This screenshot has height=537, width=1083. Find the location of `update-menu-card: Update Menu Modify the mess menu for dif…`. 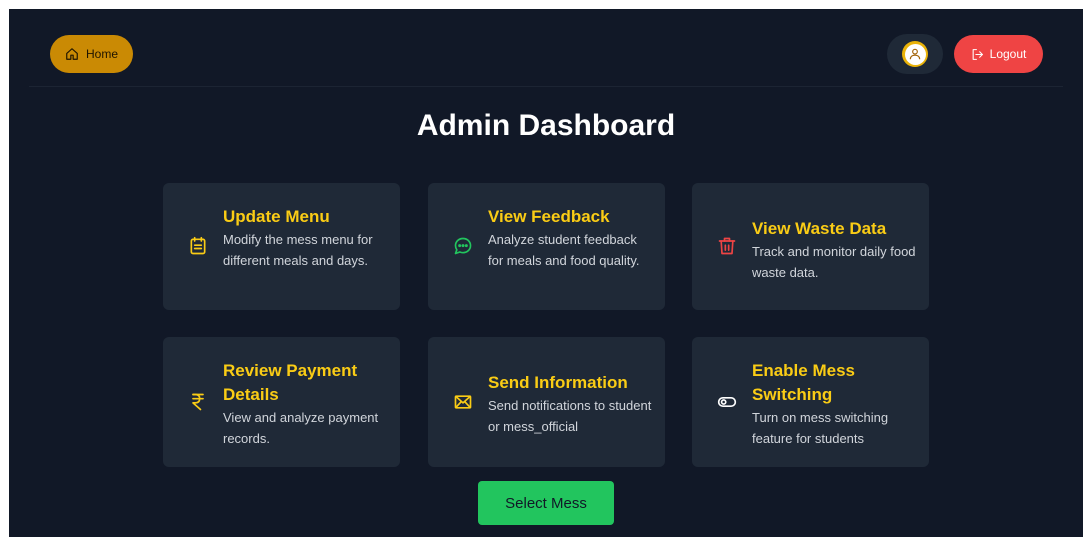

update-menu-card: Update Menu Modify the mess menu for dif… is located at coordinates (281, 246).